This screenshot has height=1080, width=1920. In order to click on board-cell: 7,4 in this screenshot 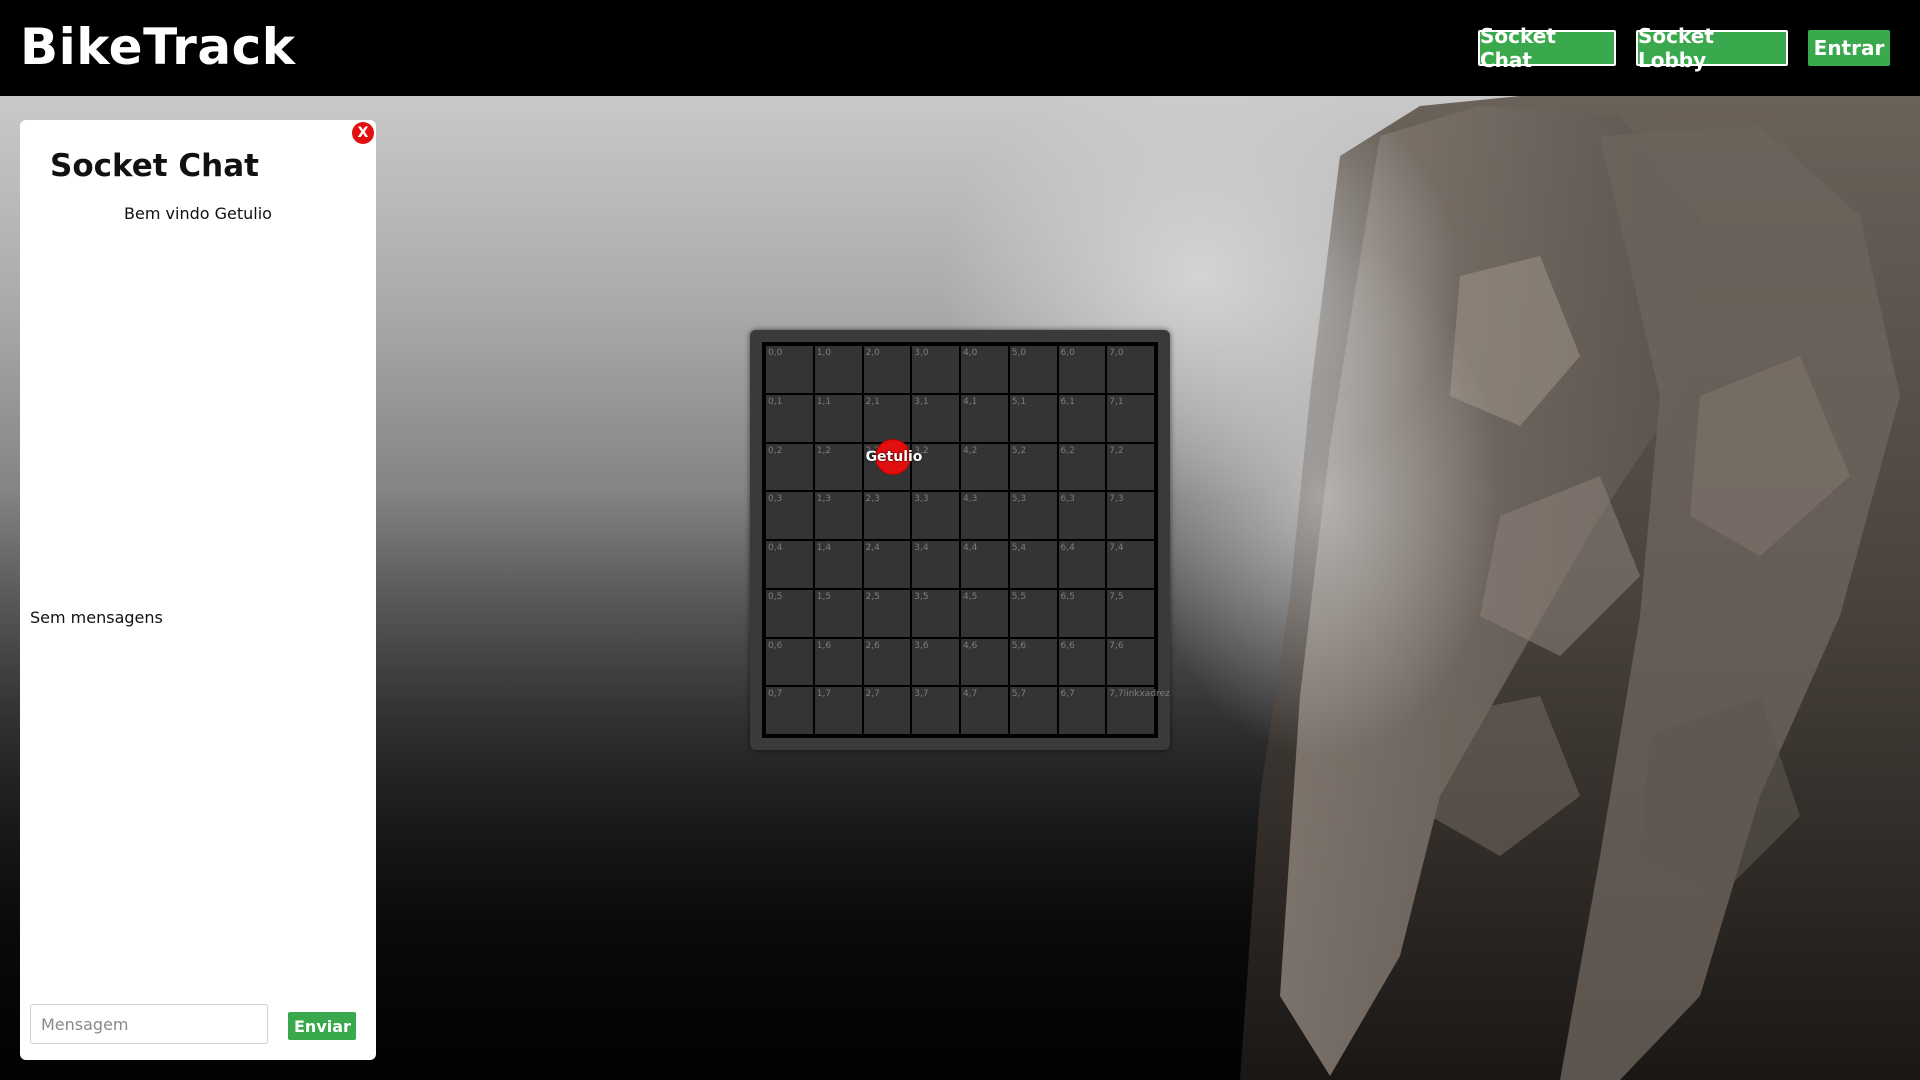, I will do `click(1130, 564)`.